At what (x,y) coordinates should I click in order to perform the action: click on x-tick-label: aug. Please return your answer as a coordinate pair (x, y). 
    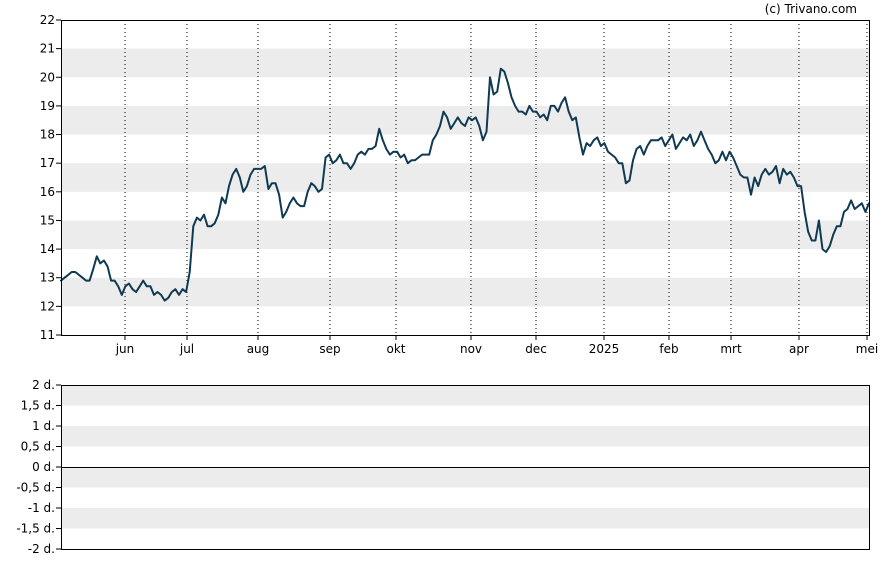
    Looking at the image, I should click on (258, 349).